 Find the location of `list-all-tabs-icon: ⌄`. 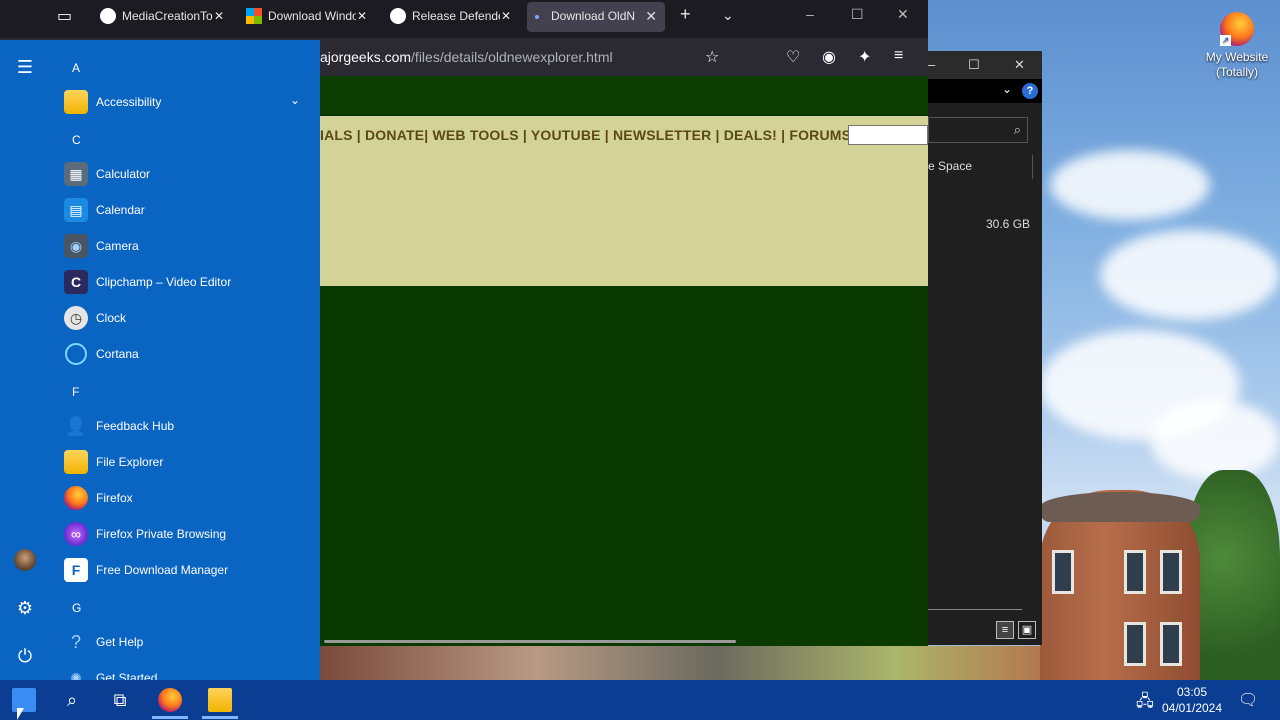

list-all-tabs-icon: ⌄ is located at coordinates (728, 15).